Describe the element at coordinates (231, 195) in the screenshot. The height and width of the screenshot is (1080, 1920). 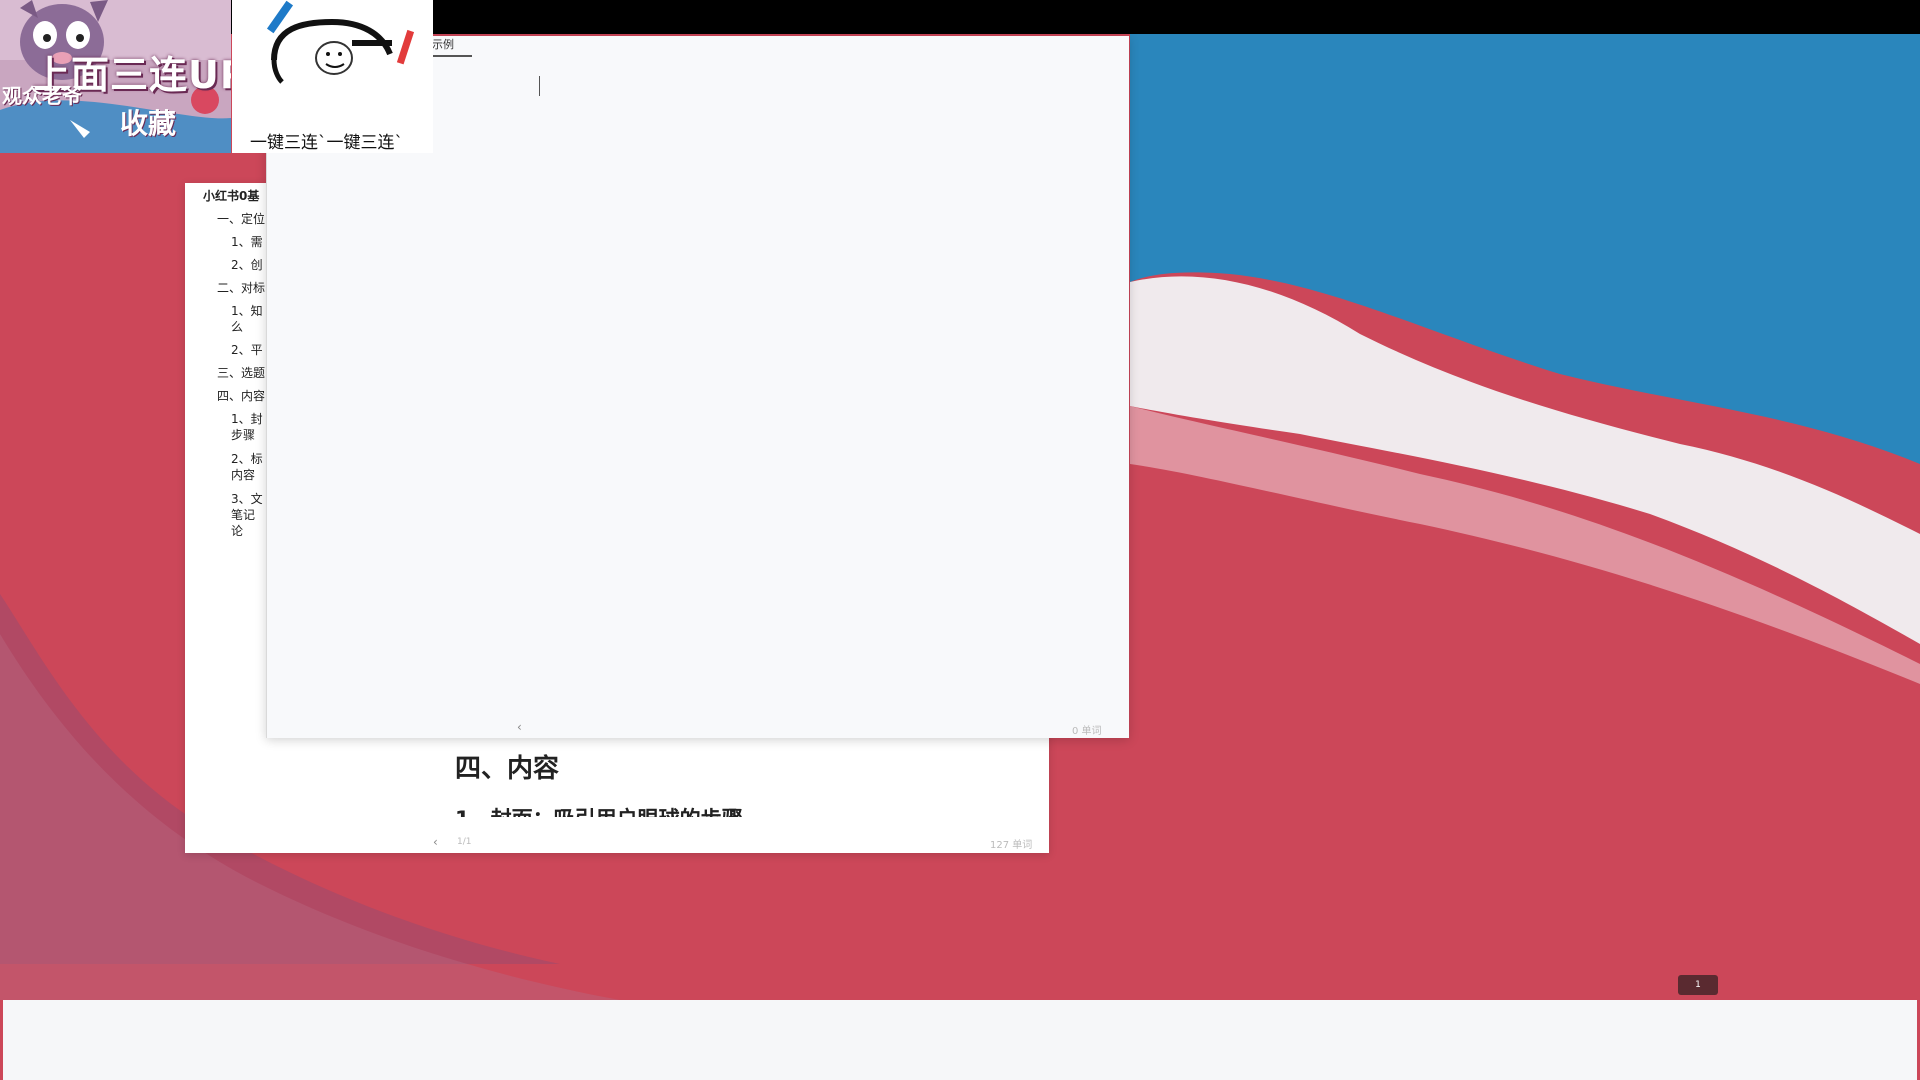
I see `outline-title: 小红书0基` at that location.